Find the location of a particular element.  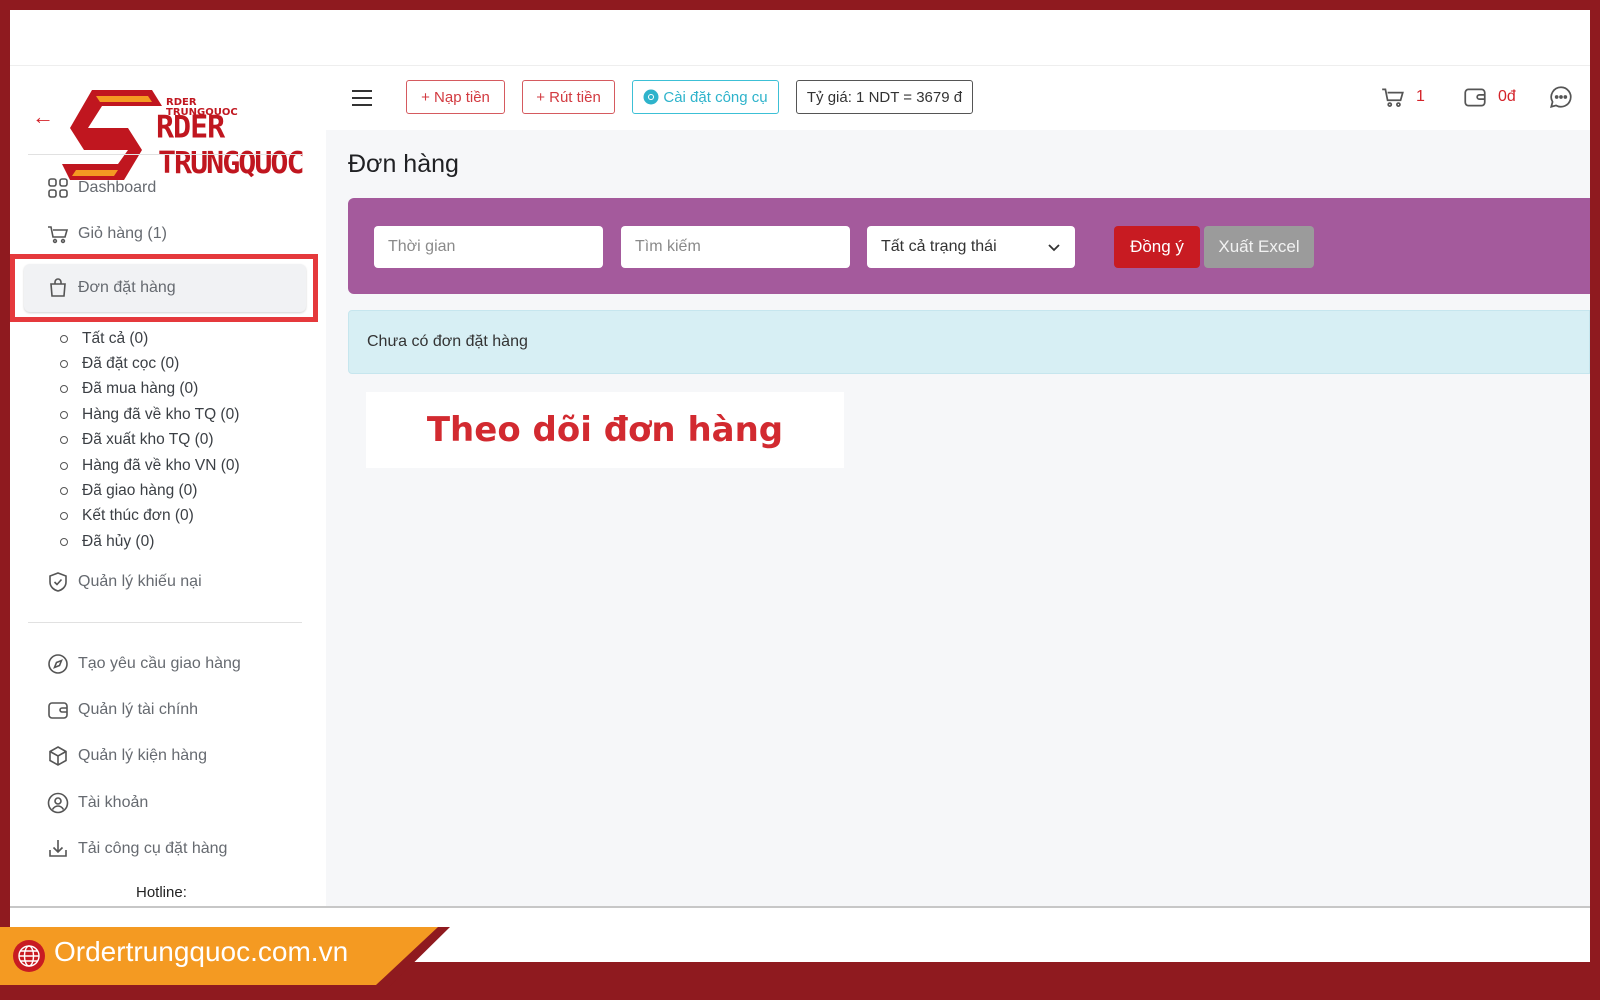

sidebar-item-cart: Giỏ hàng (1) is located at coordinates (106, 234).